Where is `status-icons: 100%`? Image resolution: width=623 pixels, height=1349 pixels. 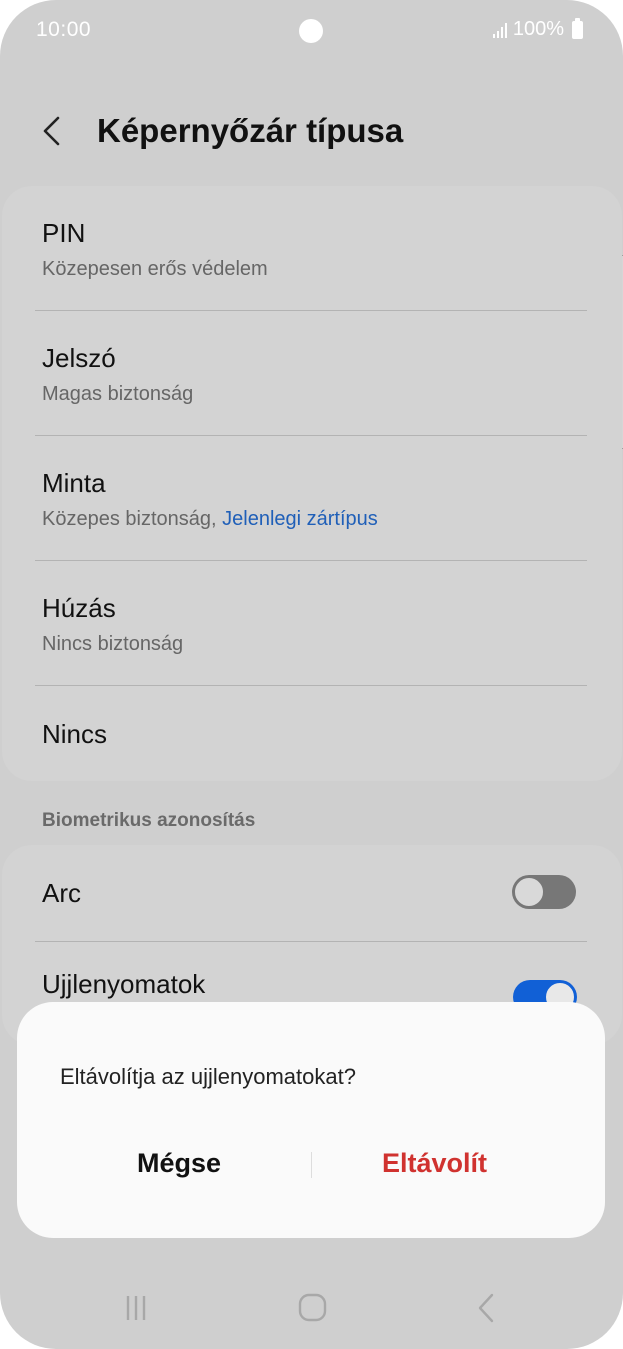 status-icons: 100% is located at coordinates (537, 29).